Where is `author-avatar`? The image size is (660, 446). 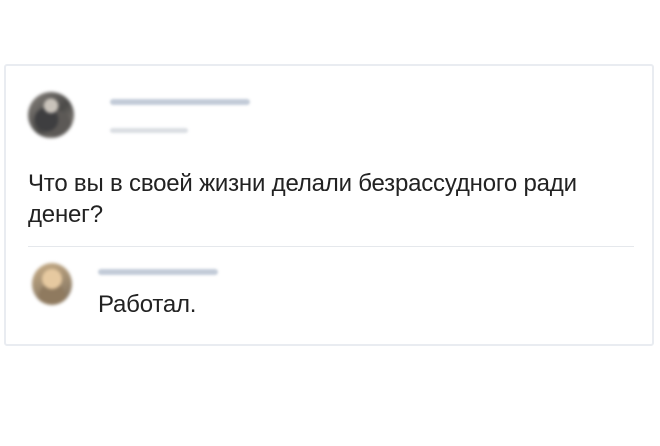 author-avatar is located at coordinates (51, 115).